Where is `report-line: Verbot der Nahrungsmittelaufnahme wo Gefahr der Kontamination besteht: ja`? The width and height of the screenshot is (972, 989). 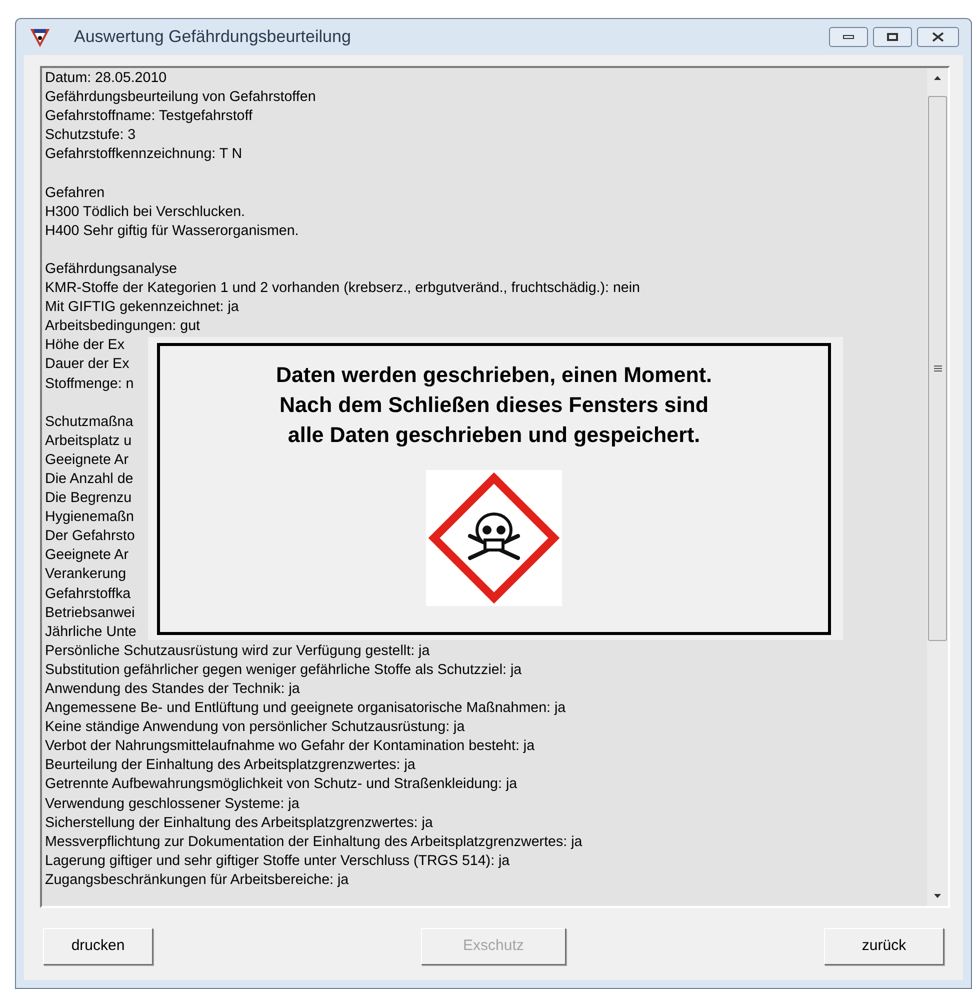
report-line: Verbot der Nahrungsmittelaufnahme wo Gefahr der Kontamination besteht: ja is located at coordinates (290, 746).